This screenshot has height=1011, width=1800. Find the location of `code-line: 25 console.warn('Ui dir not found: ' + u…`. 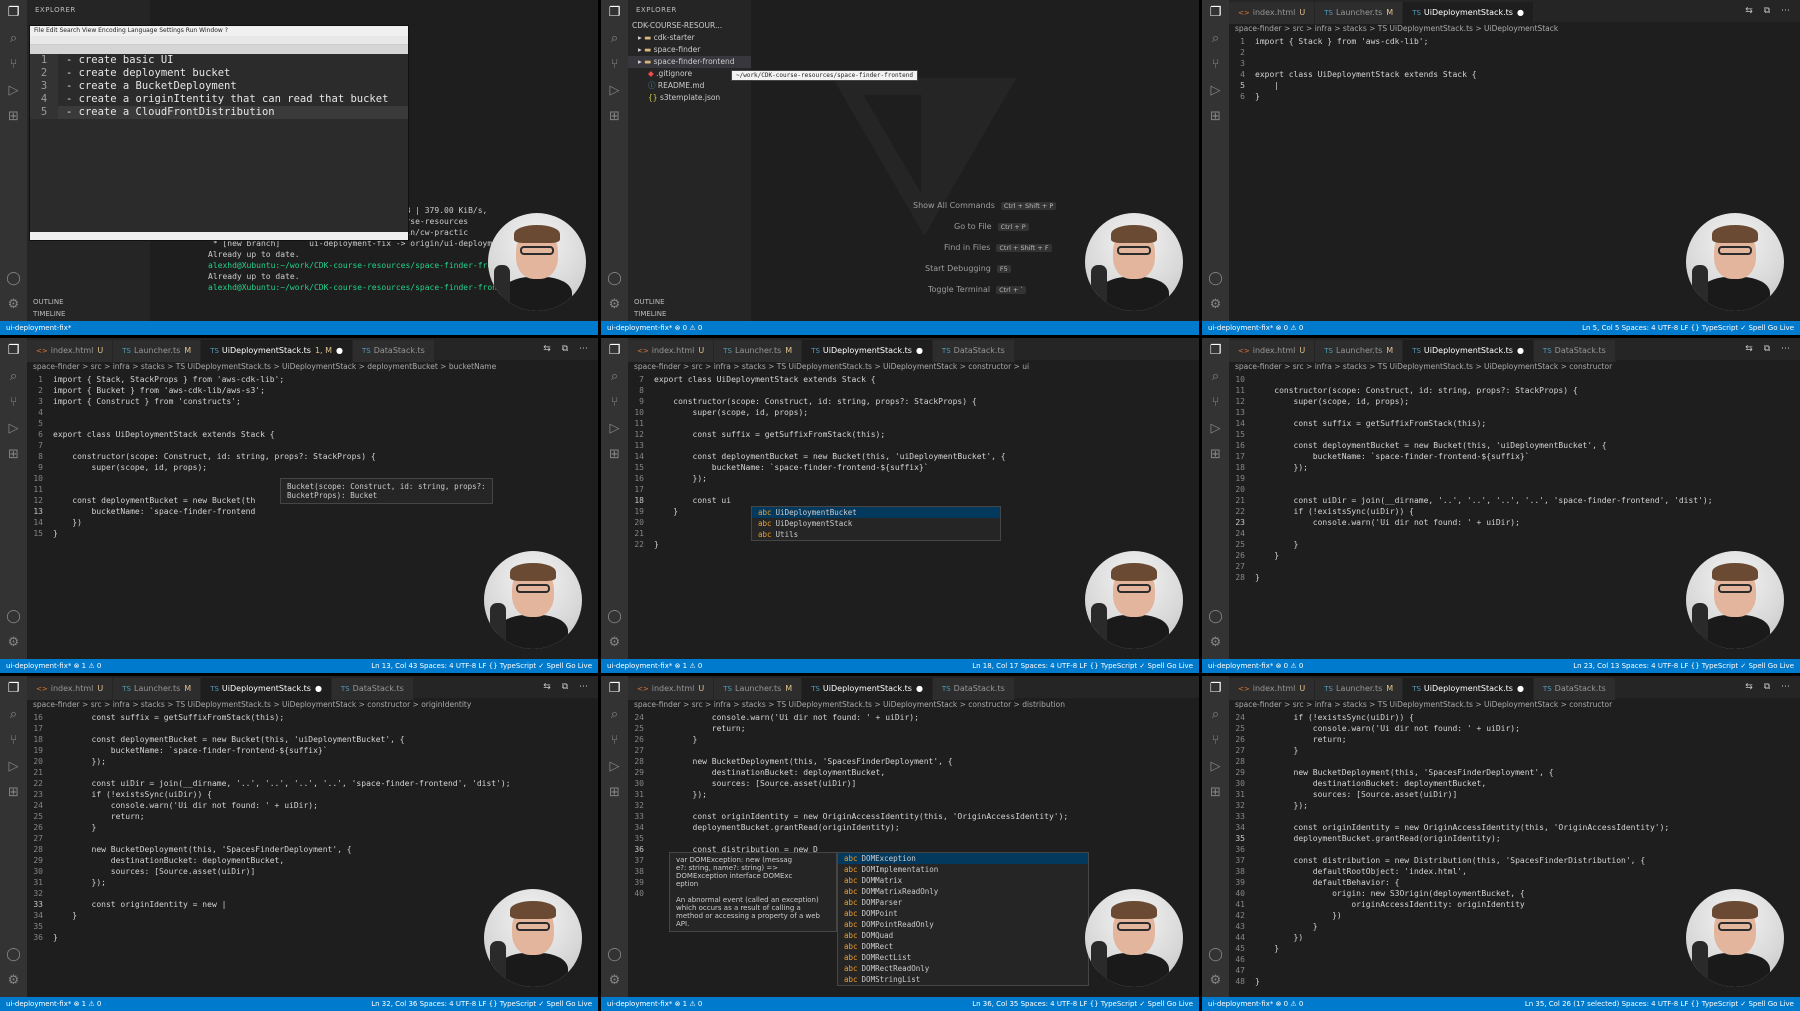

code-line: 25 console.warn('Ui dir not found: ' + u… is located at coordinates (1514, 728).